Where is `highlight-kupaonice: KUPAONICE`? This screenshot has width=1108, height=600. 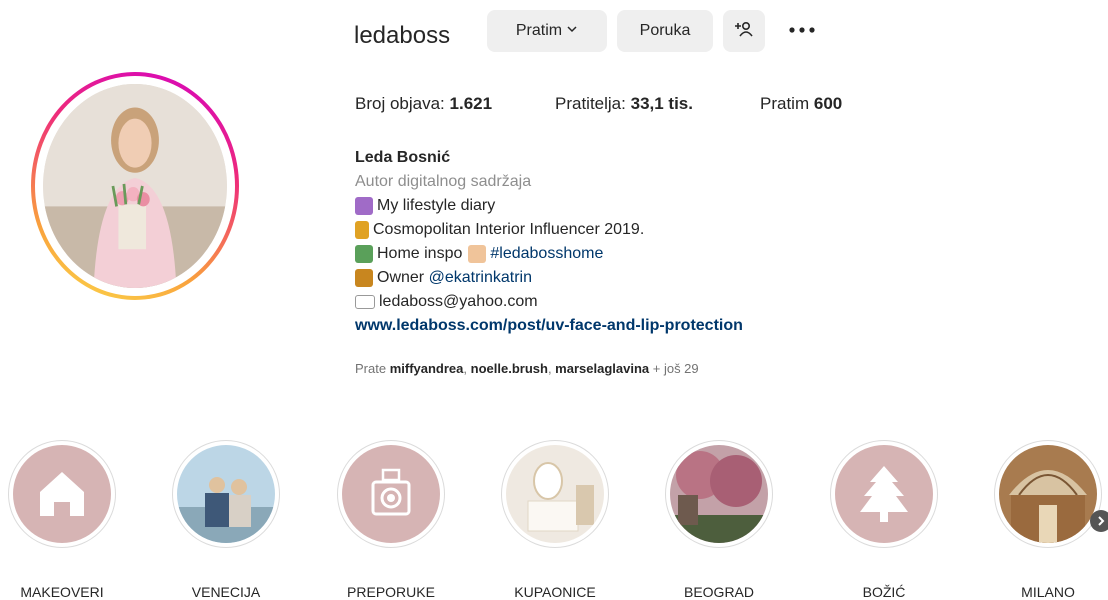
highlight-kupaonice: KUPAONICE is located at coordinates (555, 520).